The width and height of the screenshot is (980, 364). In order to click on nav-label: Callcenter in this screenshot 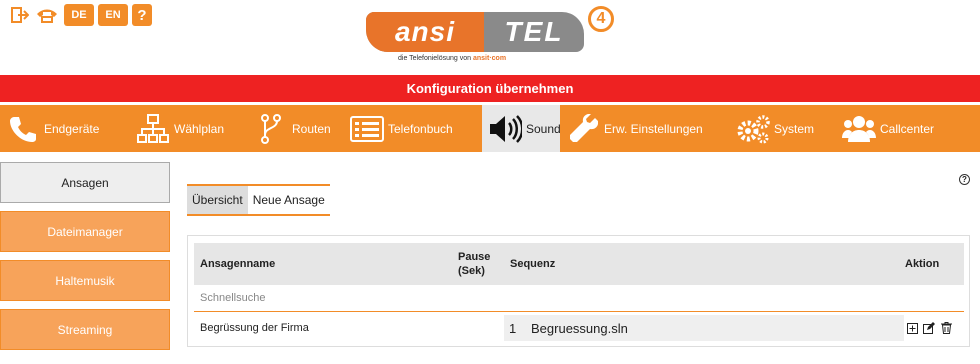, I will do `click(907, 128)`.